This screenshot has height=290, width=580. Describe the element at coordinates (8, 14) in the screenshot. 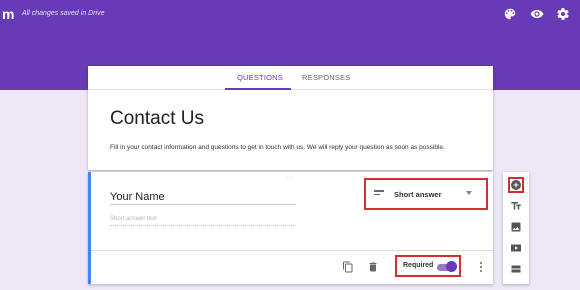

I see `app-logo: m` at that location.